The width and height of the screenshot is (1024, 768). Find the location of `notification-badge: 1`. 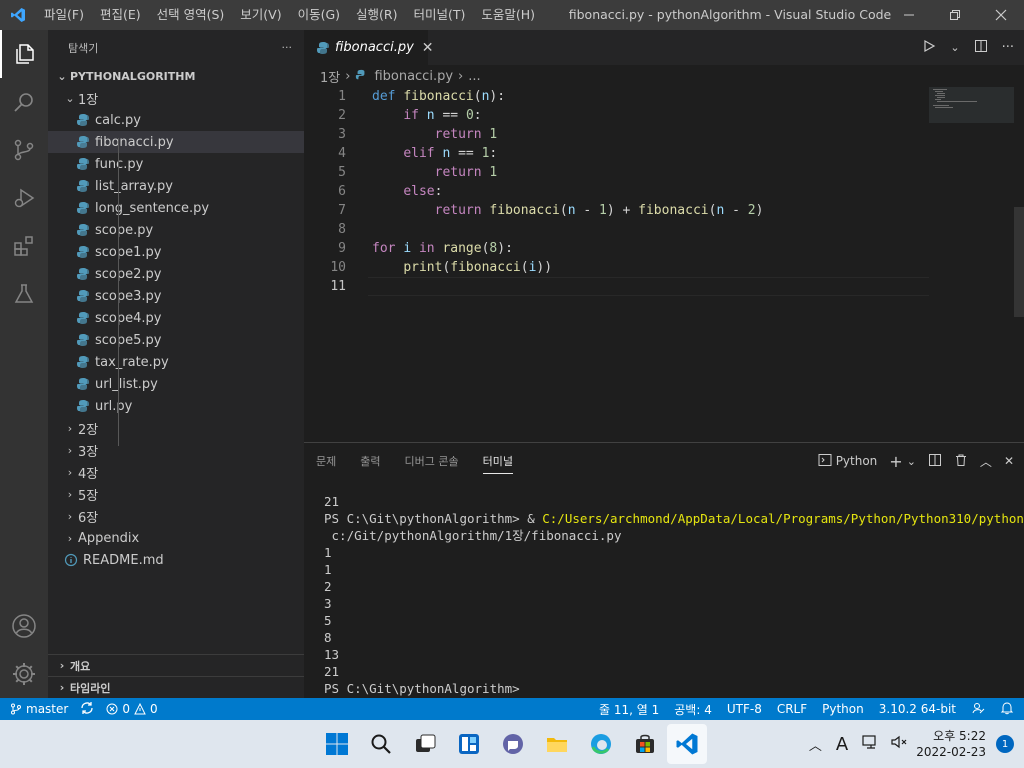

notification-badge: 1 is located at coordinates (1005, 744).